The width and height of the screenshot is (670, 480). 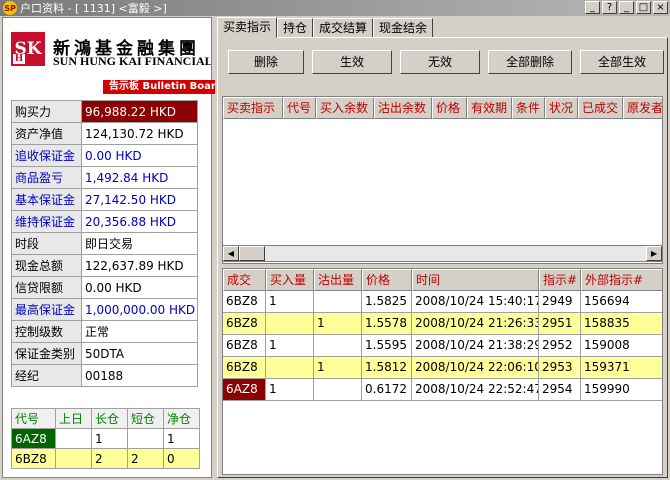 What do you see at coordinates (46, 221) in the screenshot?
I see `account-label: 维持保证金` at bounding box center [46, 221].